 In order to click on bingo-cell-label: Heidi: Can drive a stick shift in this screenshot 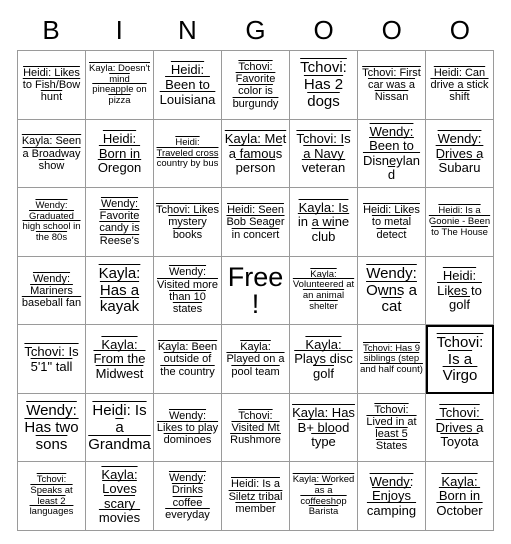, I will do `click(459, 85)`.